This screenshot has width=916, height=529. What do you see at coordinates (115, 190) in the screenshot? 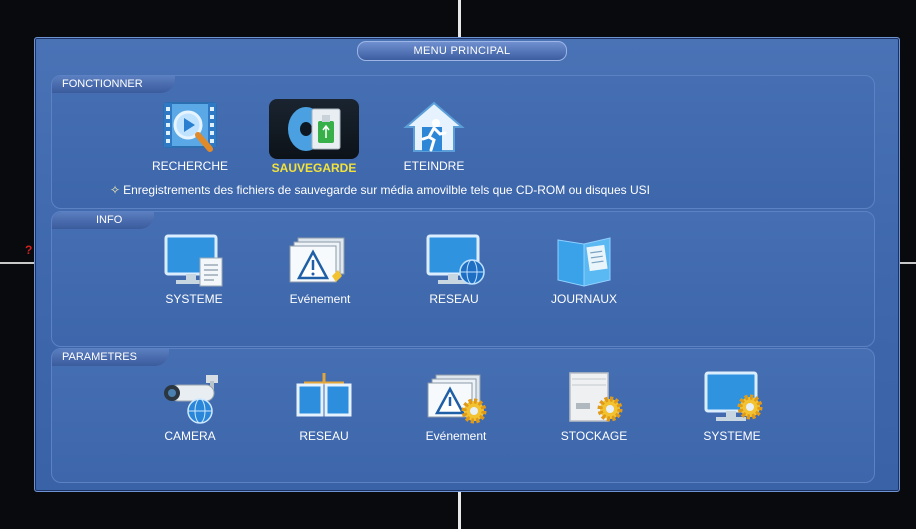
I see `lightbulb-icon: ✧` at bounding box center [115, 190].